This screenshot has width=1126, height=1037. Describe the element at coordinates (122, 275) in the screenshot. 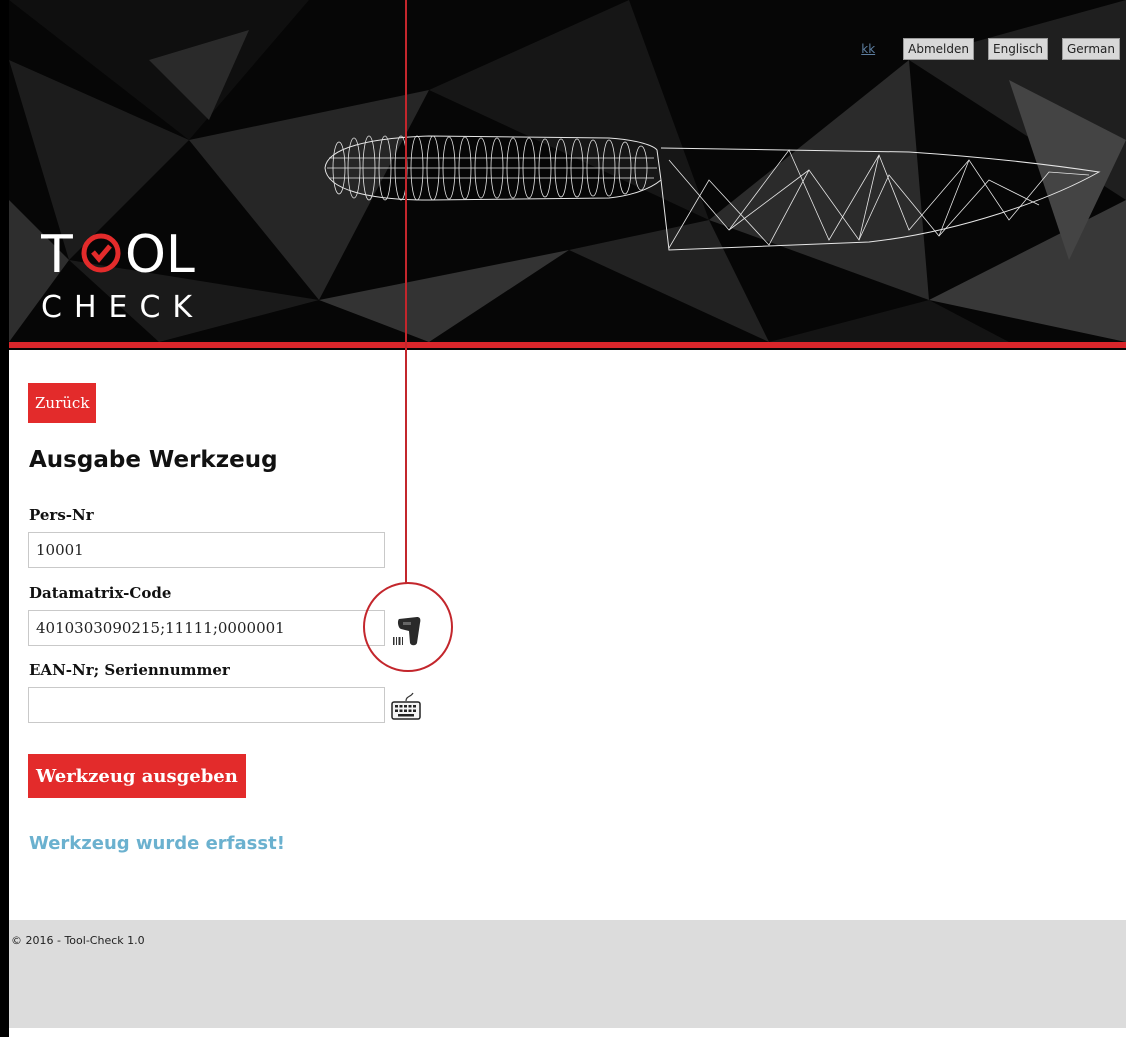

I see `tool-check-logo: T OL CHECK` at that location.